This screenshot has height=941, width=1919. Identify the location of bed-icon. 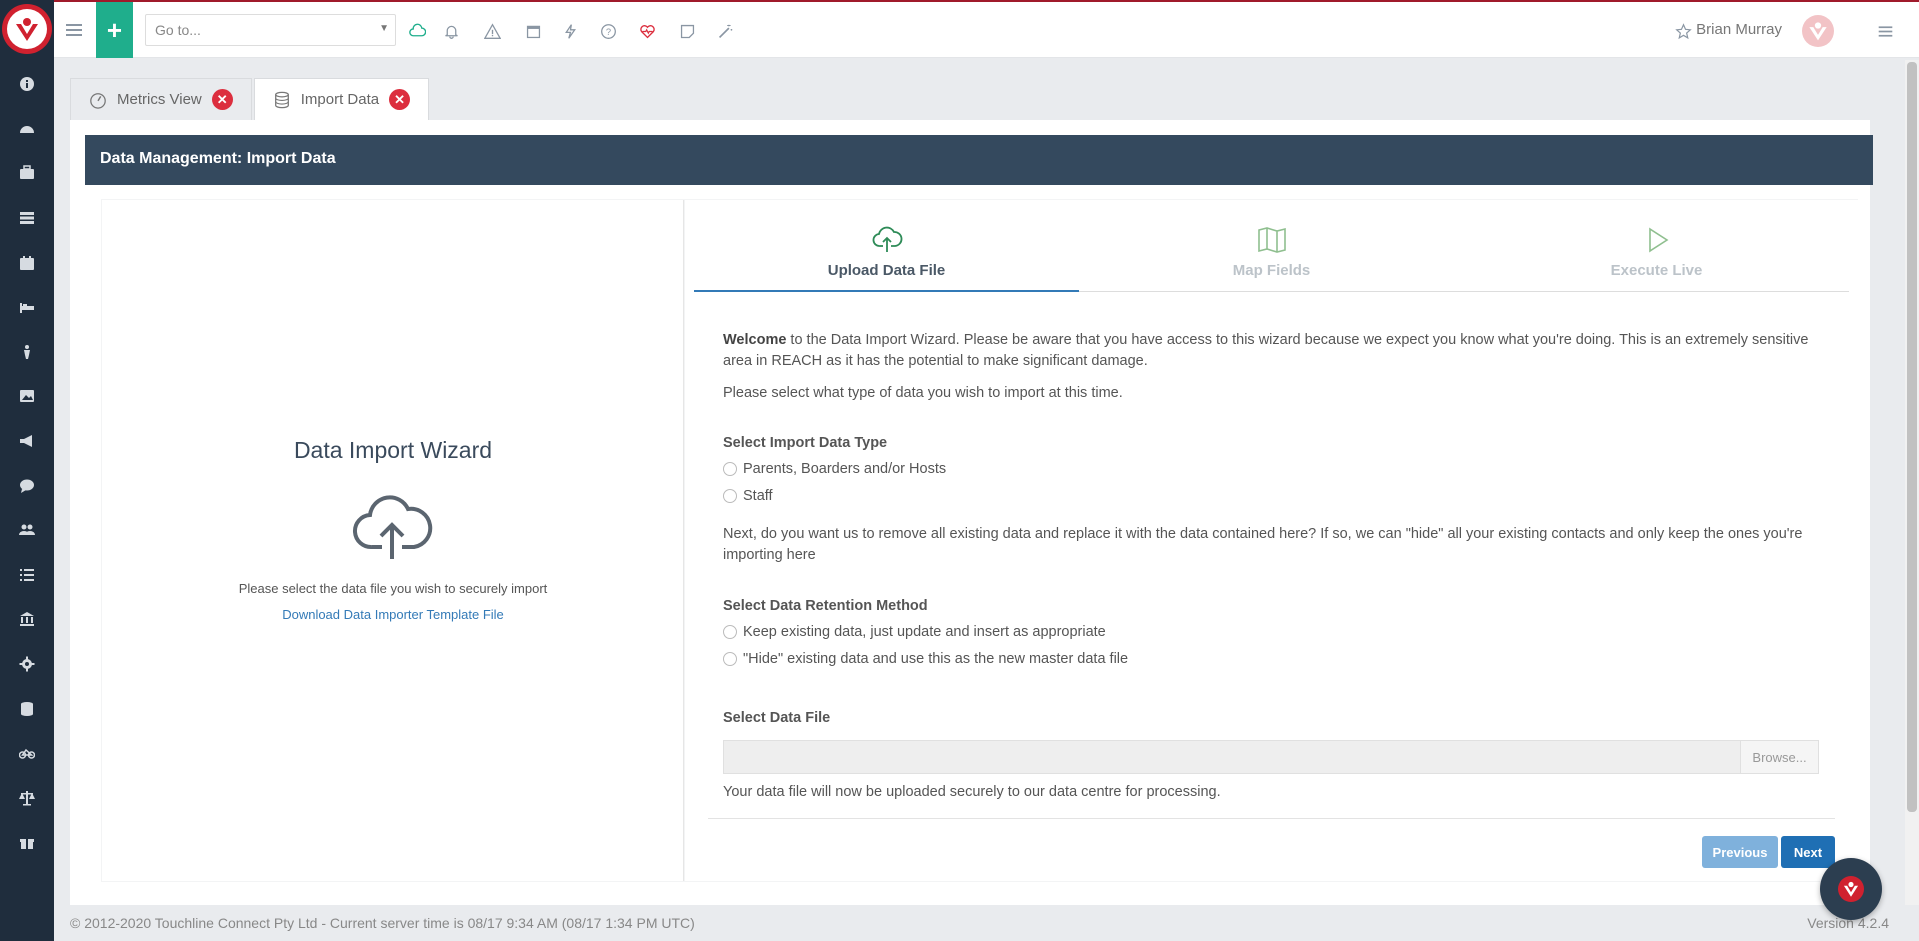
(27, 307).